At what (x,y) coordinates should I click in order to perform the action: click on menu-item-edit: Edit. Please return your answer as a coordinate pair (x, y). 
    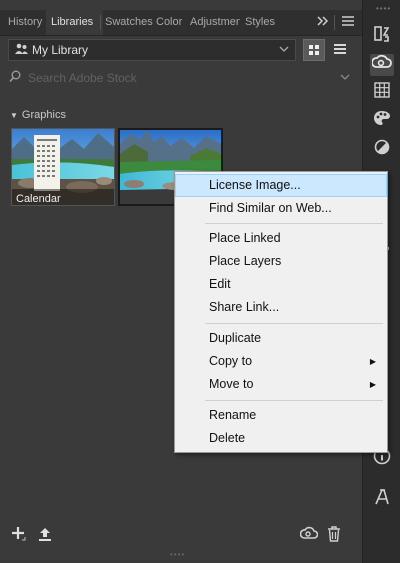
    Looking at the image, I should click on (281, 284).